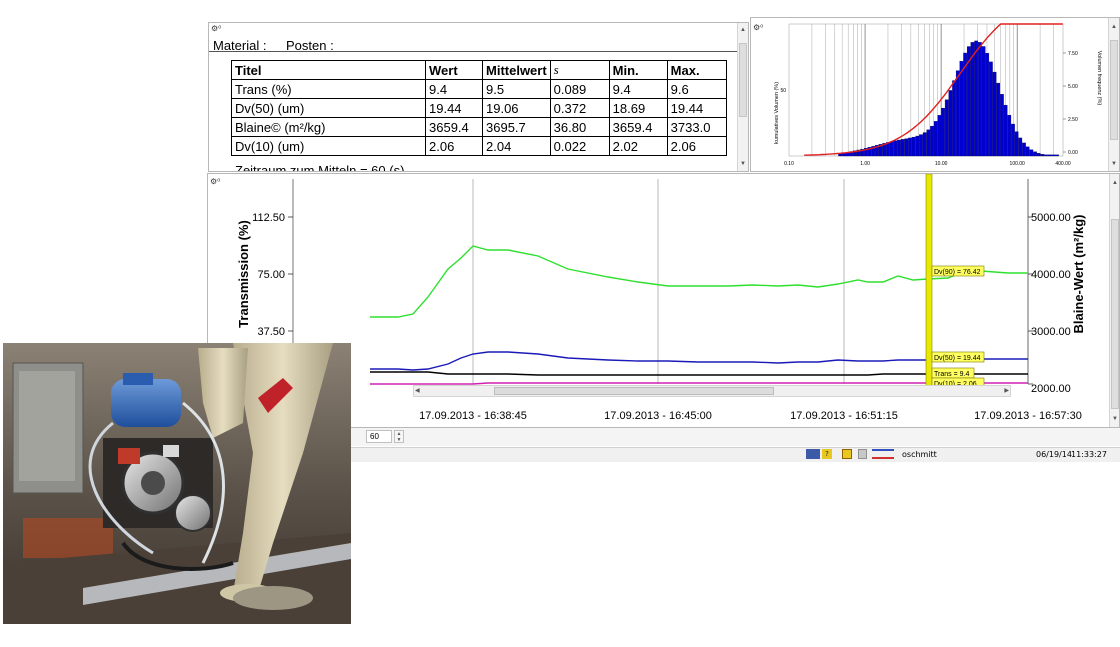  Describe the element at coordinates (941, 164) in the screenshot. I see `hist-x-tick: 10.00` at that location.